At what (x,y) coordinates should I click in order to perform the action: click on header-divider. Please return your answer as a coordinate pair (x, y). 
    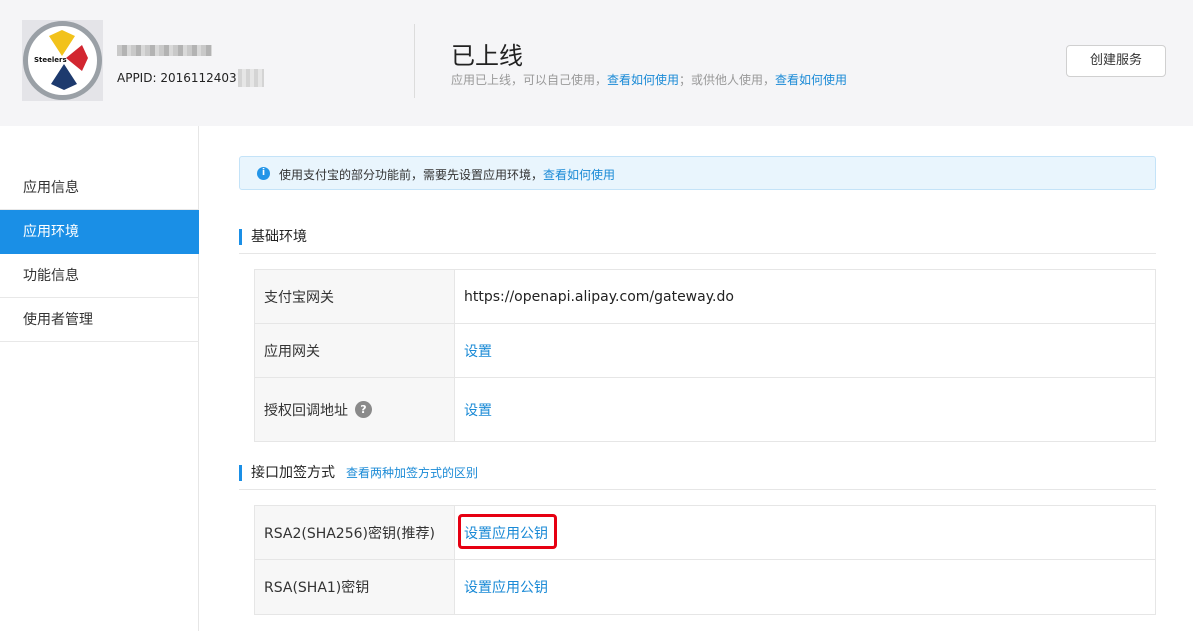
    Looking at the image, I should click on (414, 61).